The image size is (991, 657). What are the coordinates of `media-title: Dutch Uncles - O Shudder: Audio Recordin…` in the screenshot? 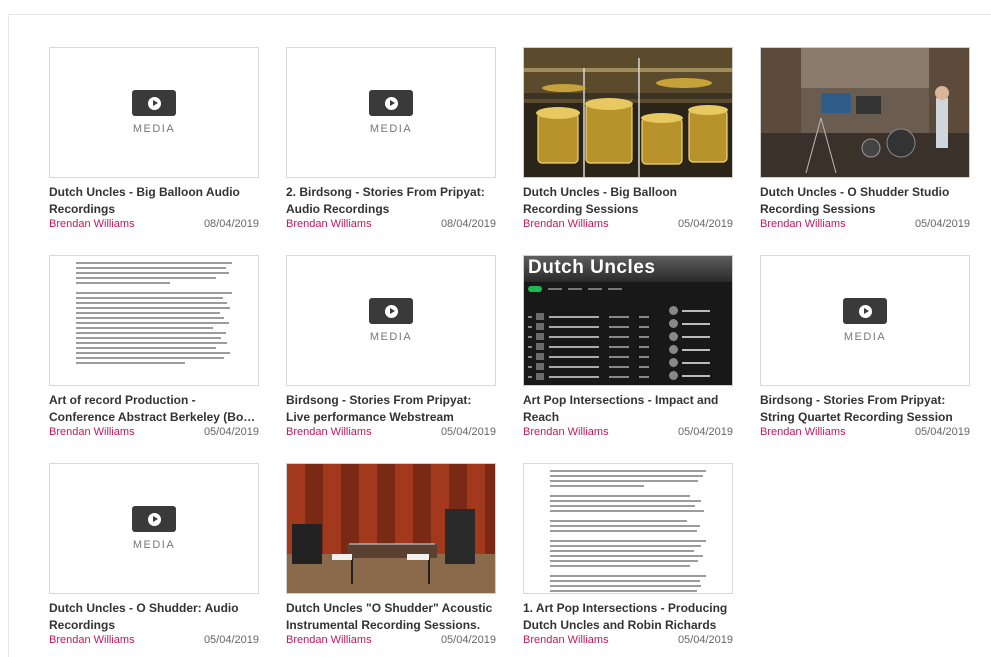 It's located at (154, 617).